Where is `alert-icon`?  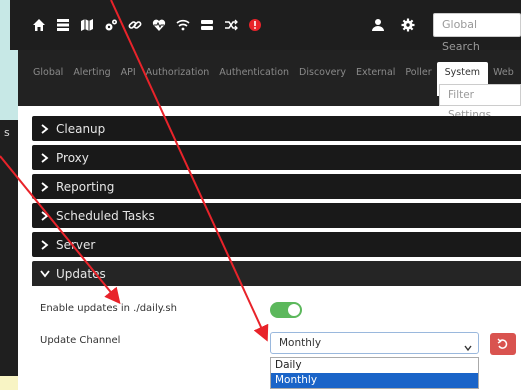
alert-icon is located at coordinates (255, 25).